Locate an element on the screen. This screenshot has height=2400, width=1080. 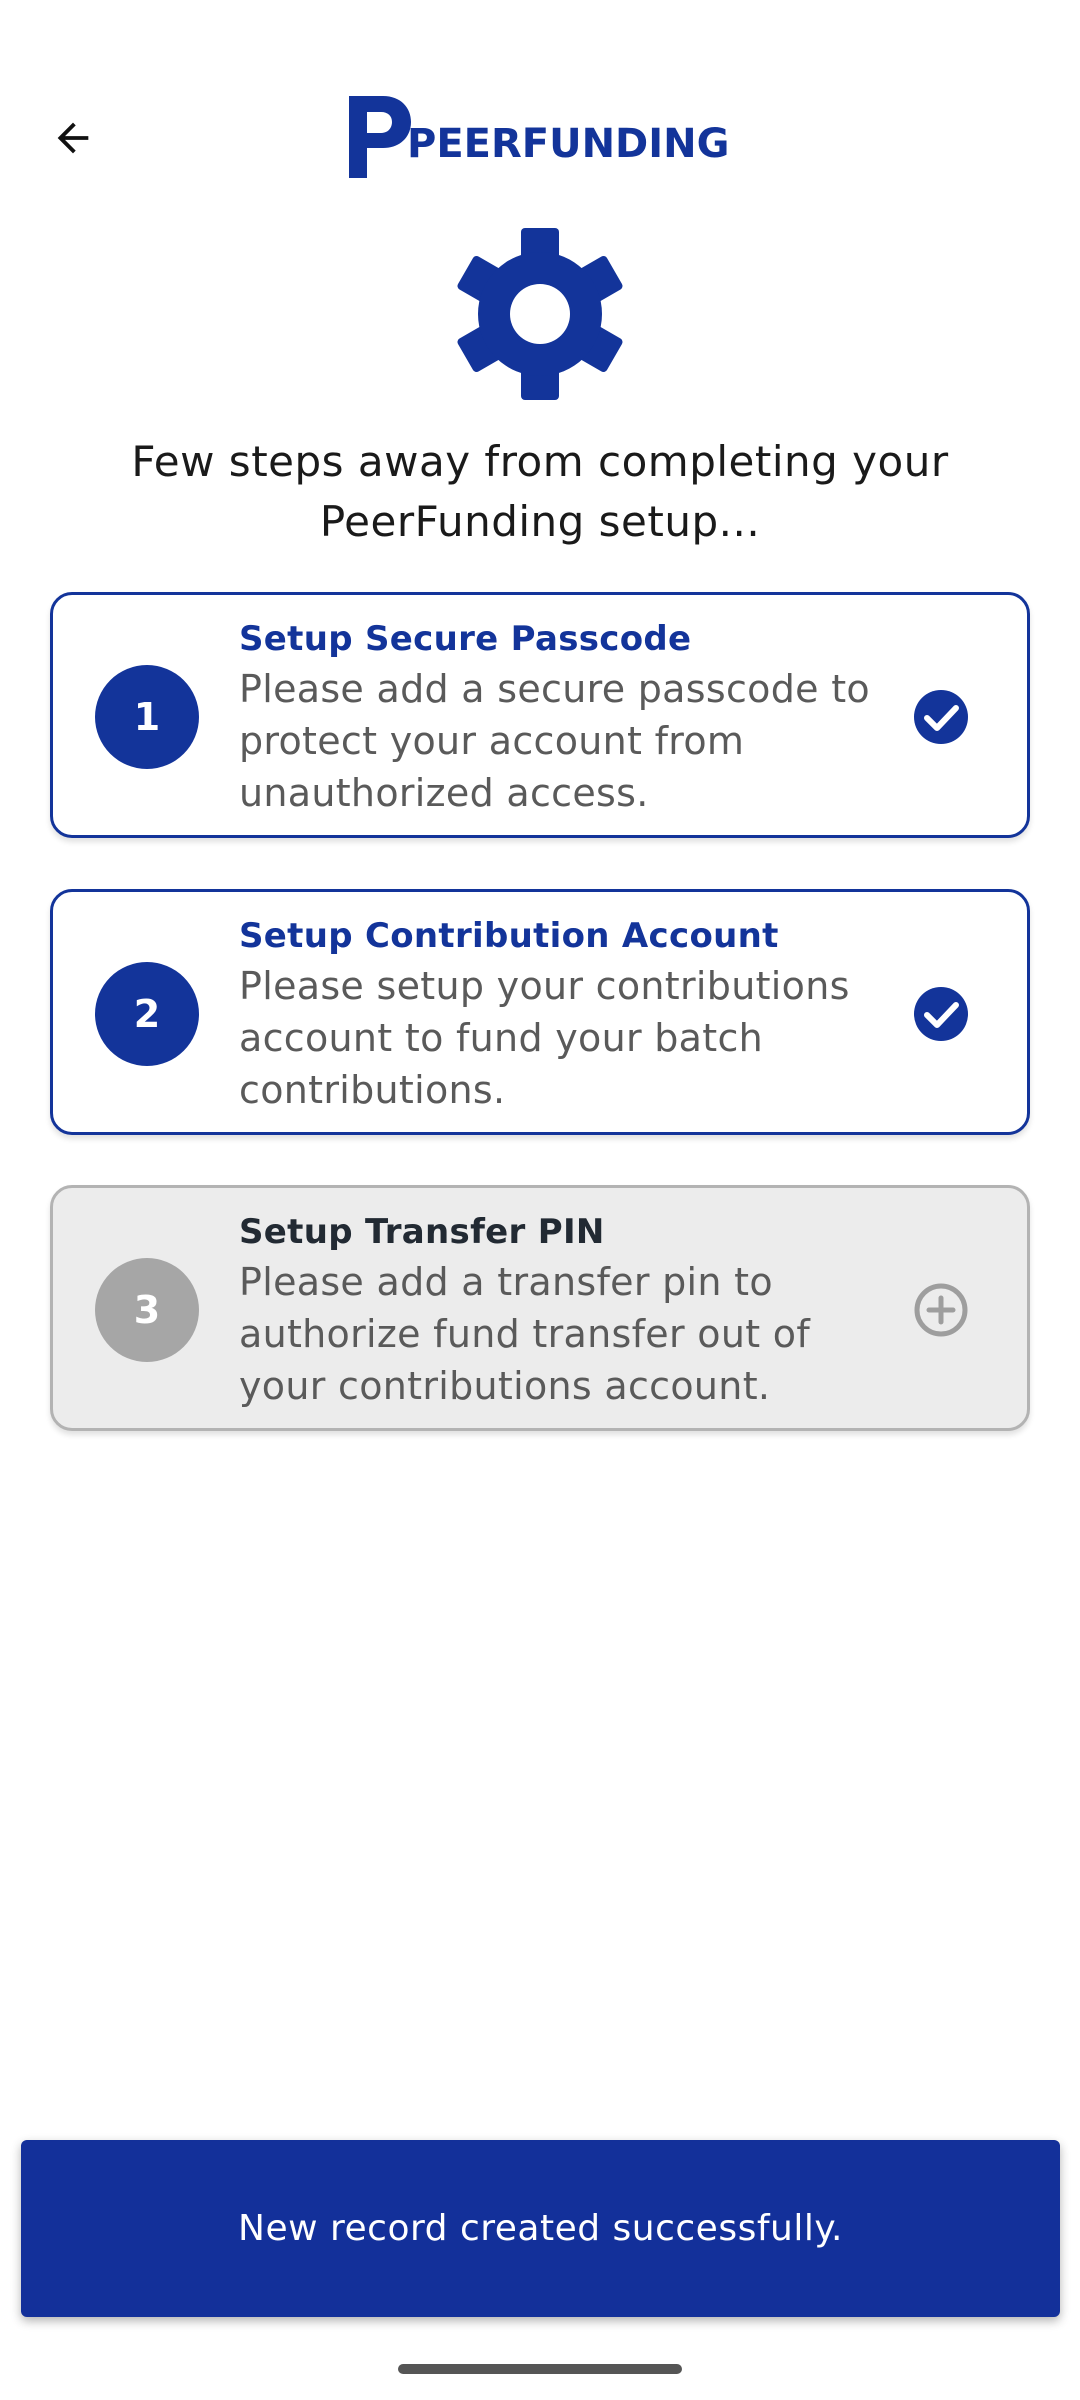
step-title: Setup Transfer PIN is located at coordinates (422, 1232).